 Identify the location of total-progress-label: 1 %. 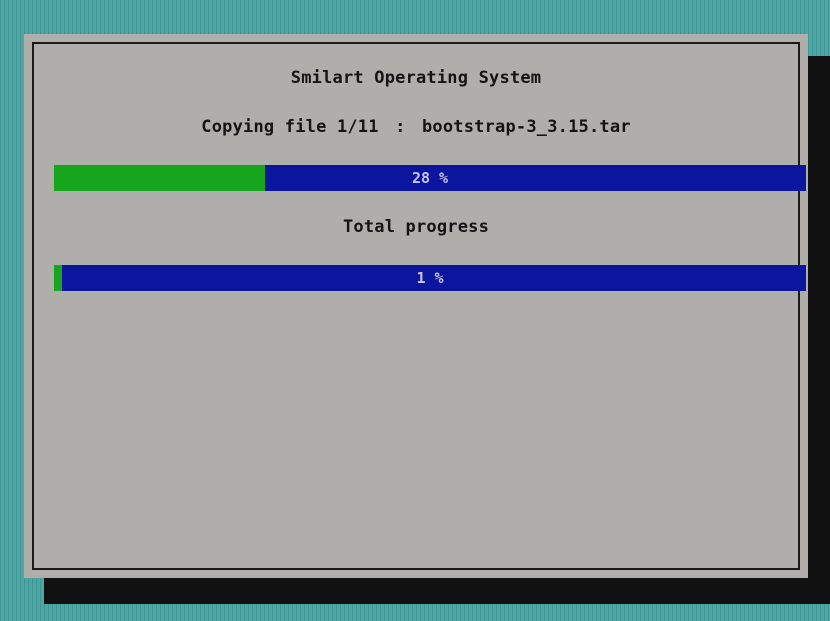
(430, 278).